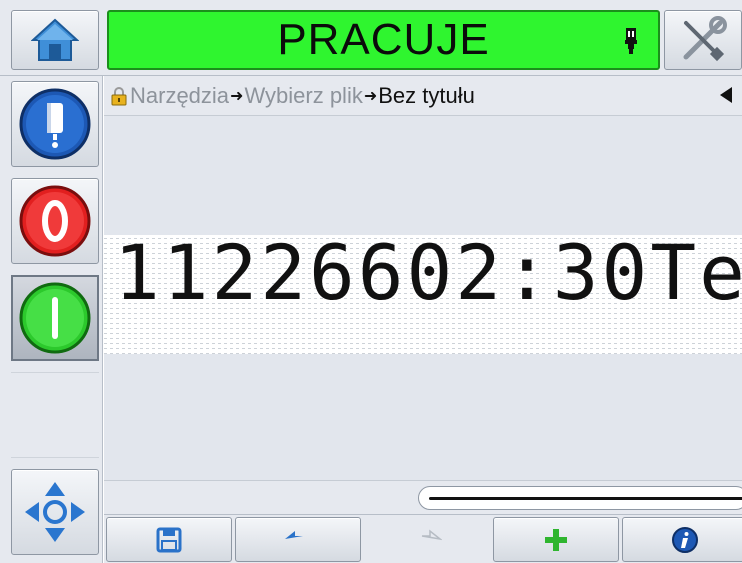 This screenshot has width=742, height=563. Describe the element at coordinates (685, 539) in the screenshot. I see `info-icon` at that location.